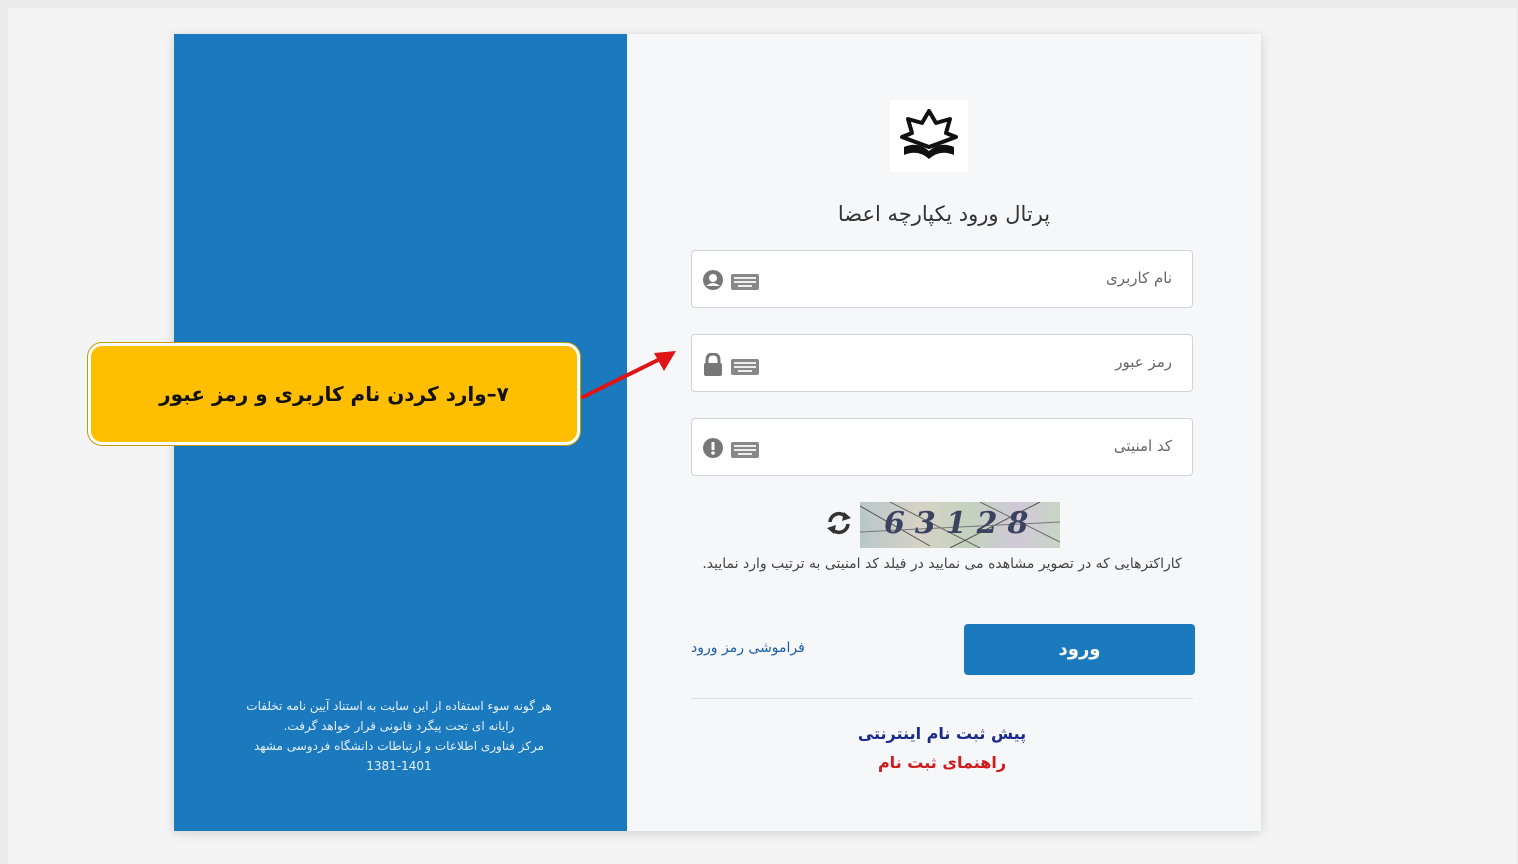  Describe the element at coordinates (713, 366) in the screenshot. I see `lock-icon` at that location.